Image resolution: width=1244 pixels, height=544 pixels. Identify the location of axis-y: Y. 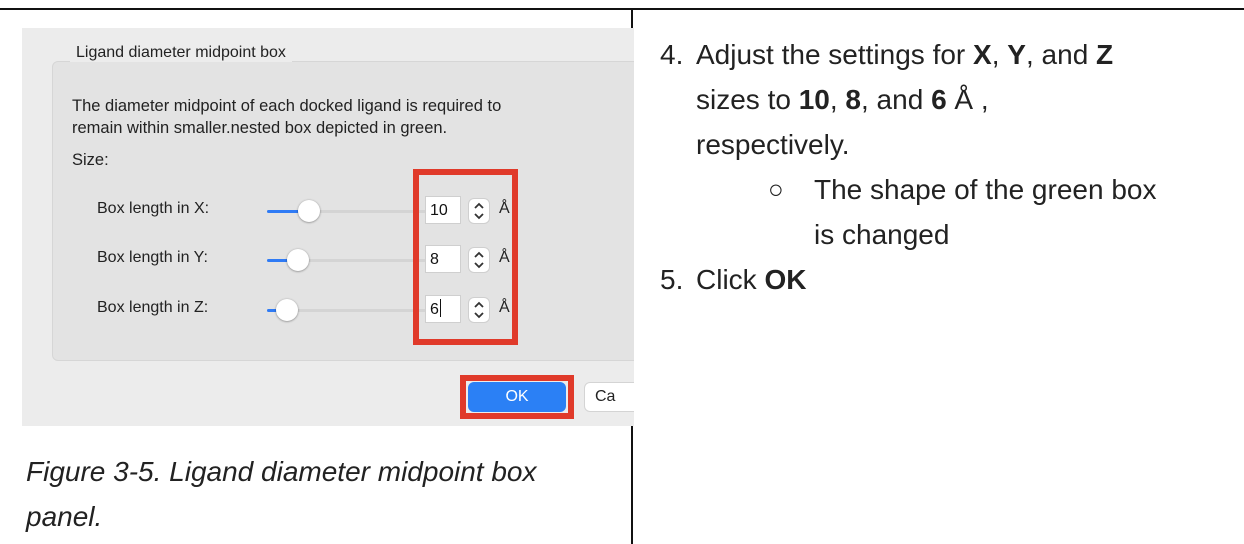
(1016, 54).